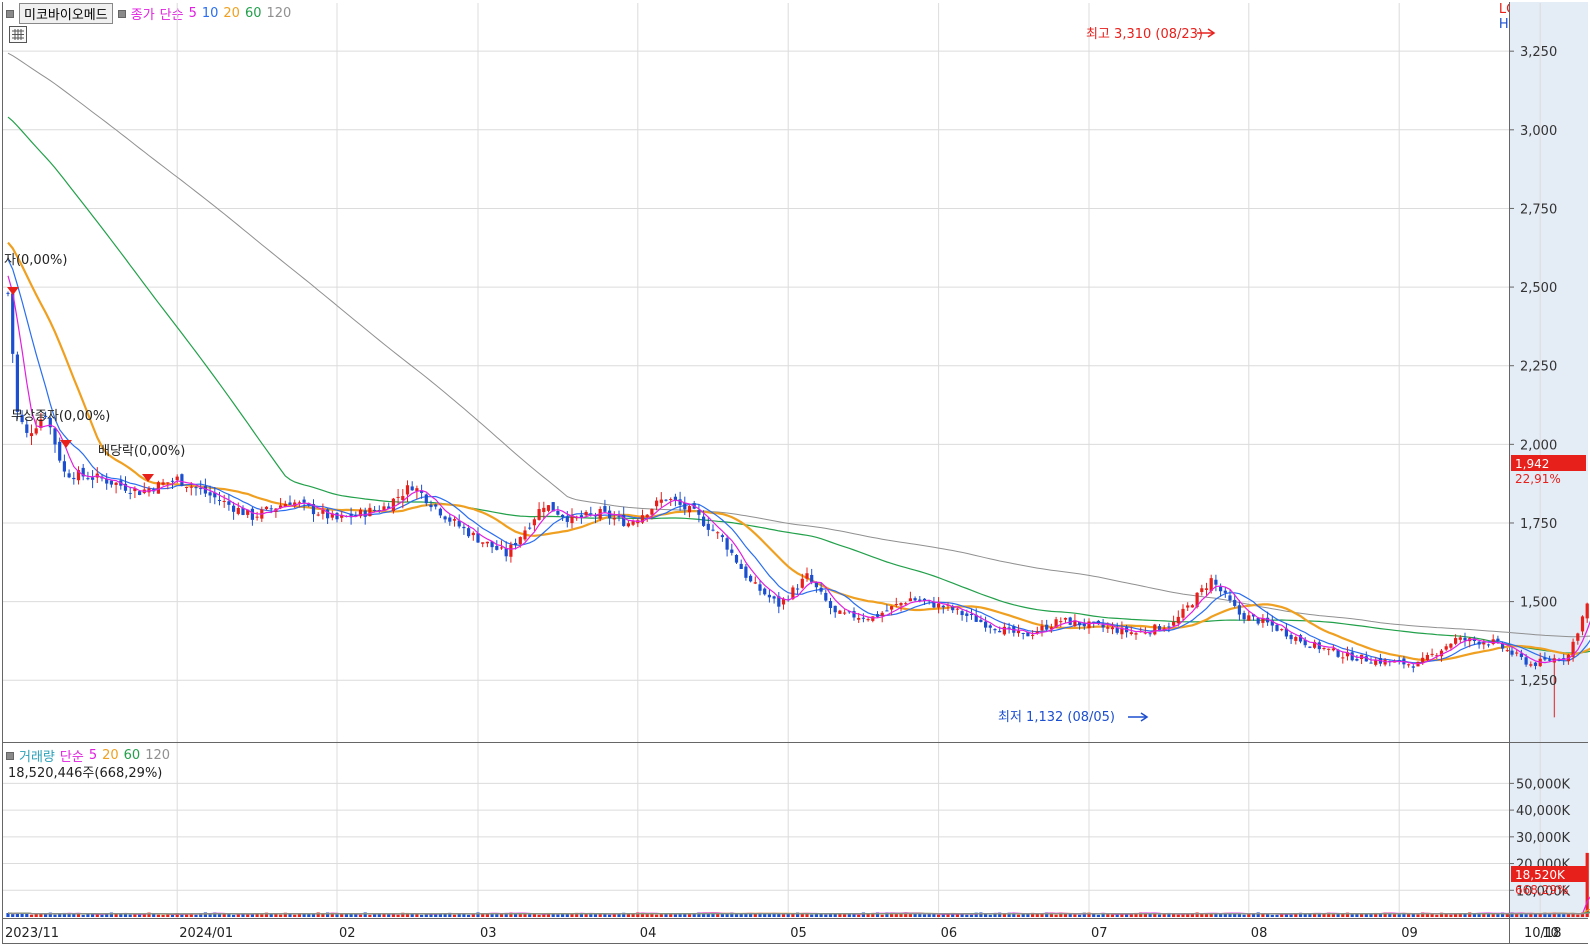 This screenshot has height=945, width=1590. What do you see at coordinates (1543, 811) in the screenshot?
I see `volume-tick-label: 40,000K` at bounding box center [1543, 811].